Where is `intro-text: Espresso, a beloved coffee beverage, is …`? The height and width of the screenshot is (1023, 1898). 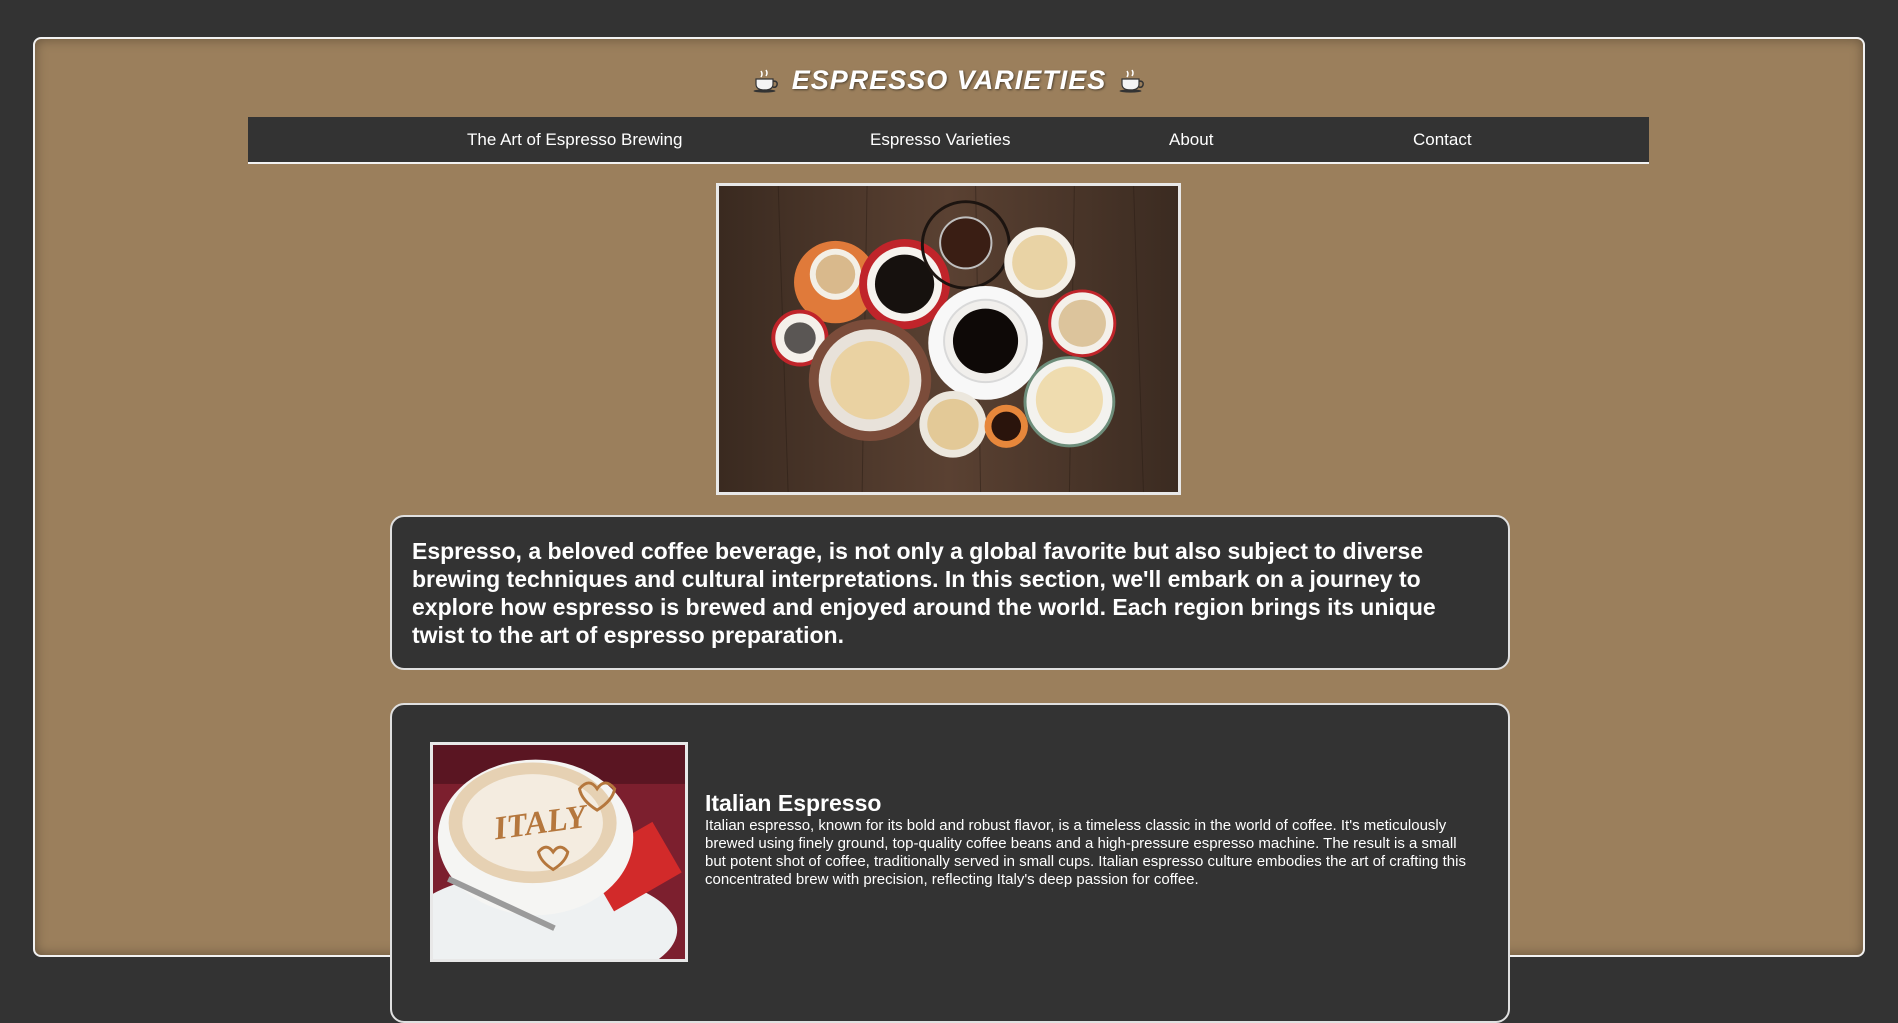
intro-text: Espresso, a beloved coffee beverage, is … is located at coordinates (924, 593).